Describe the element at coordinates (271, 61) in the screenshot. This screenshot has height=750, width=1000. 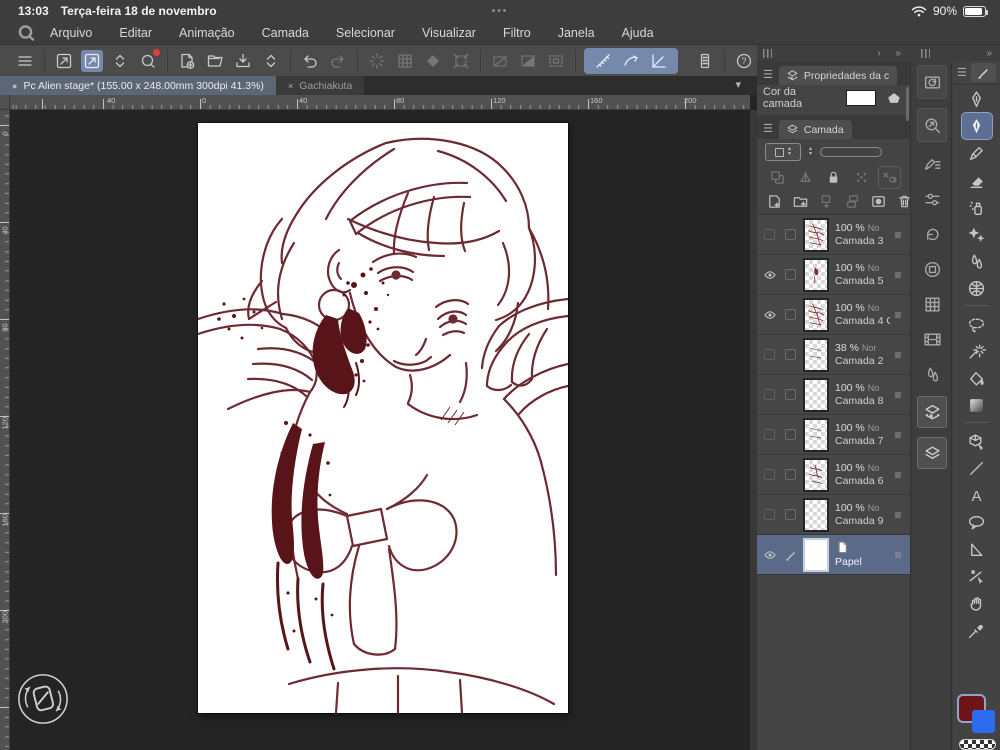
I see `collapse-chevrons-button` at that location.